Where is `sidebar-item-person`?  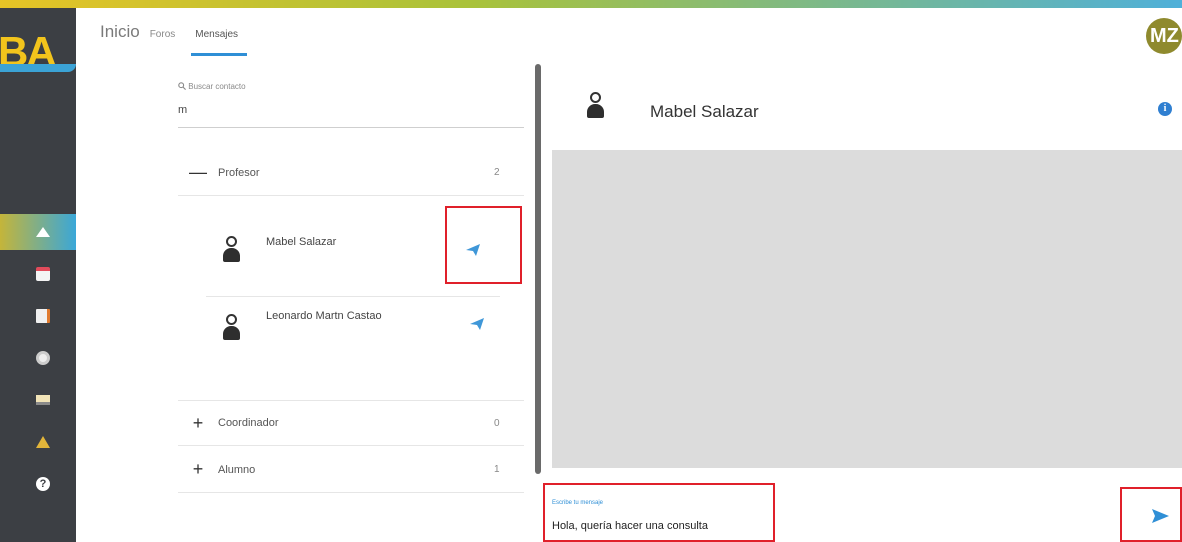
sidebar-item-person is located at coordinates (38, 442).